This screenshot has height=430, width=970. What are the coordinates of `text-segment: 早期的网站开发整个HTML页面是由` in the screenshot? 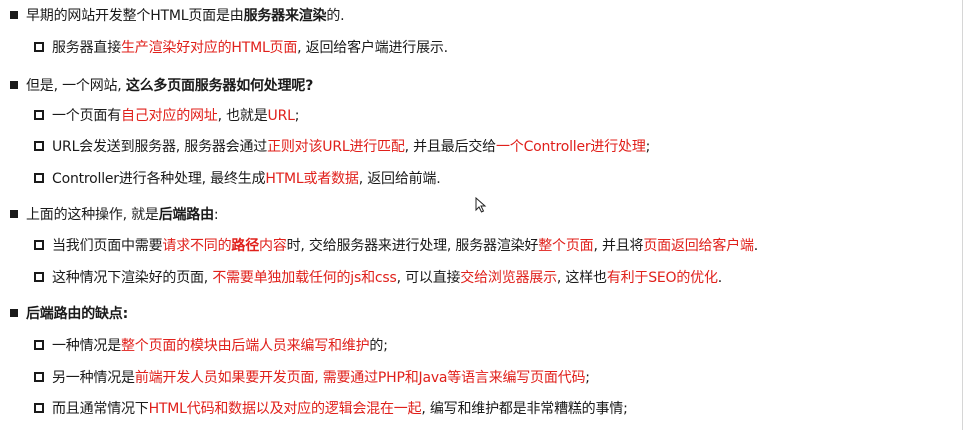 It's located at (135, 16).